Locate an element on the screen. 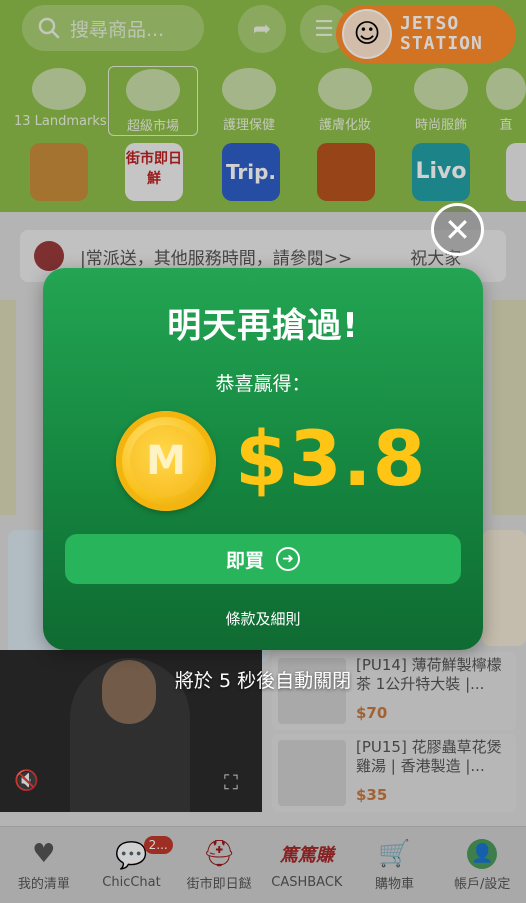 This screenshot has width=526, height=903. close-button: ✕ is located at coordinates (457, 229).